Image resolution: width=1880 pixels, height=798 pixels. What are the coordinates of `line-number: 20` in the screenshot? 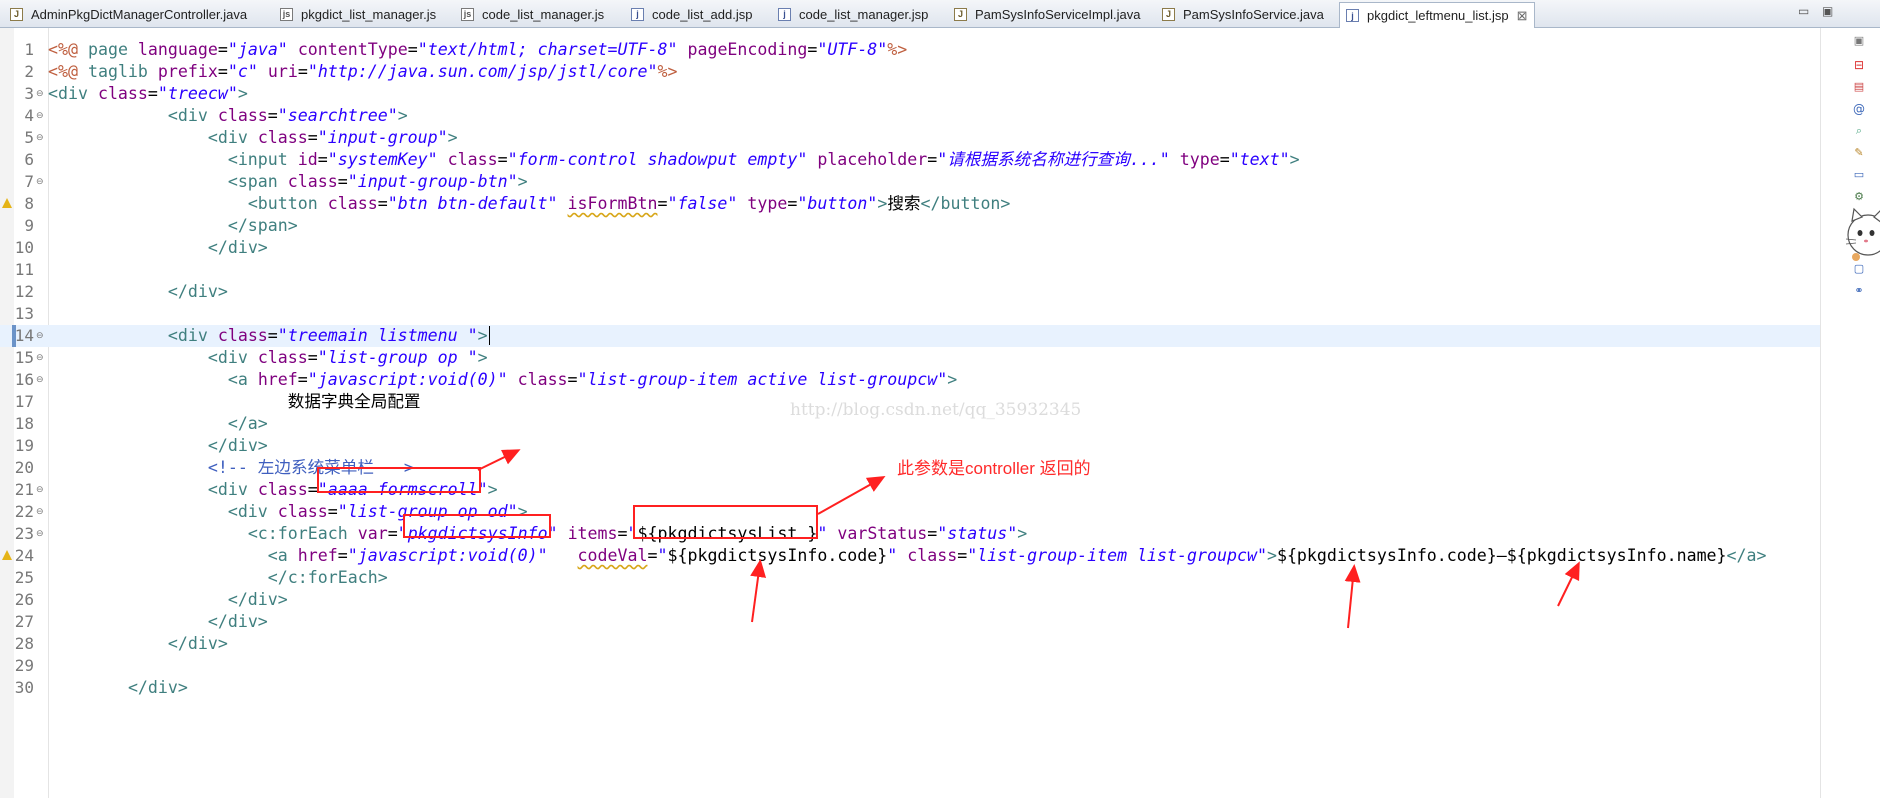 It's located at (24, 467).